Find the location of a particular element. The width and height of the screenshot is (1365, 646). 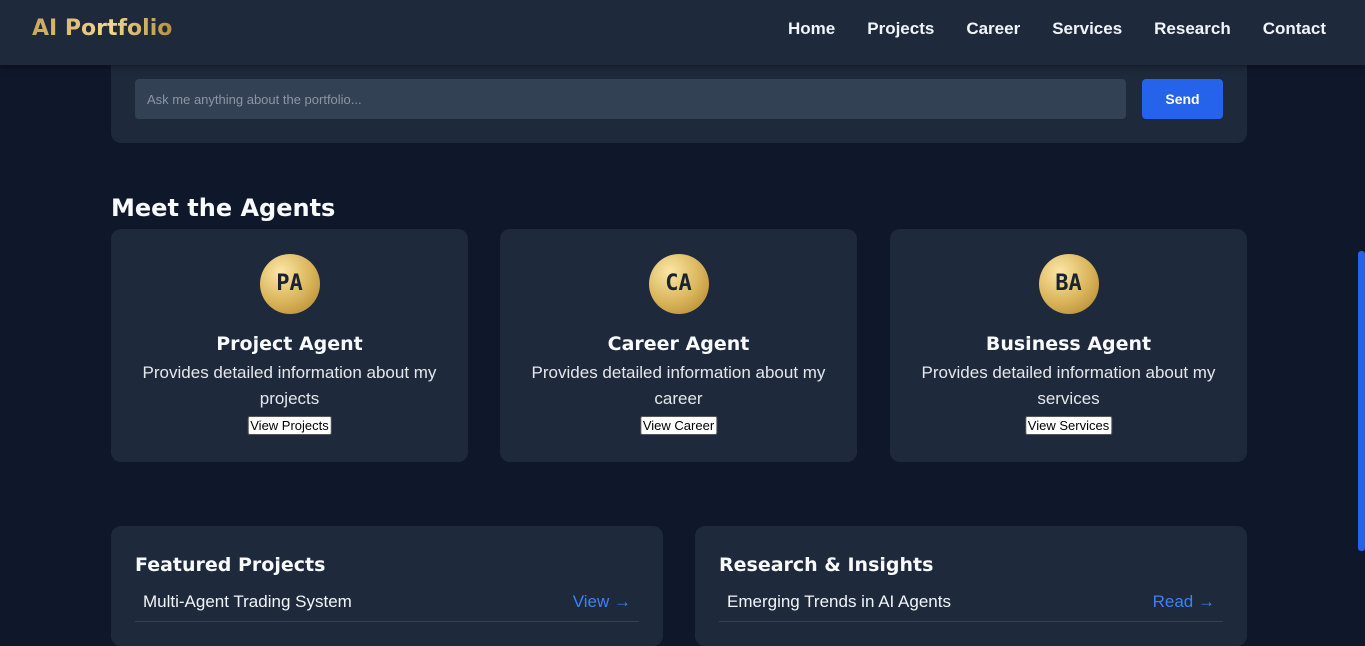

project-title: Multi-Agent Trading System is located at coordinates (247, 601).